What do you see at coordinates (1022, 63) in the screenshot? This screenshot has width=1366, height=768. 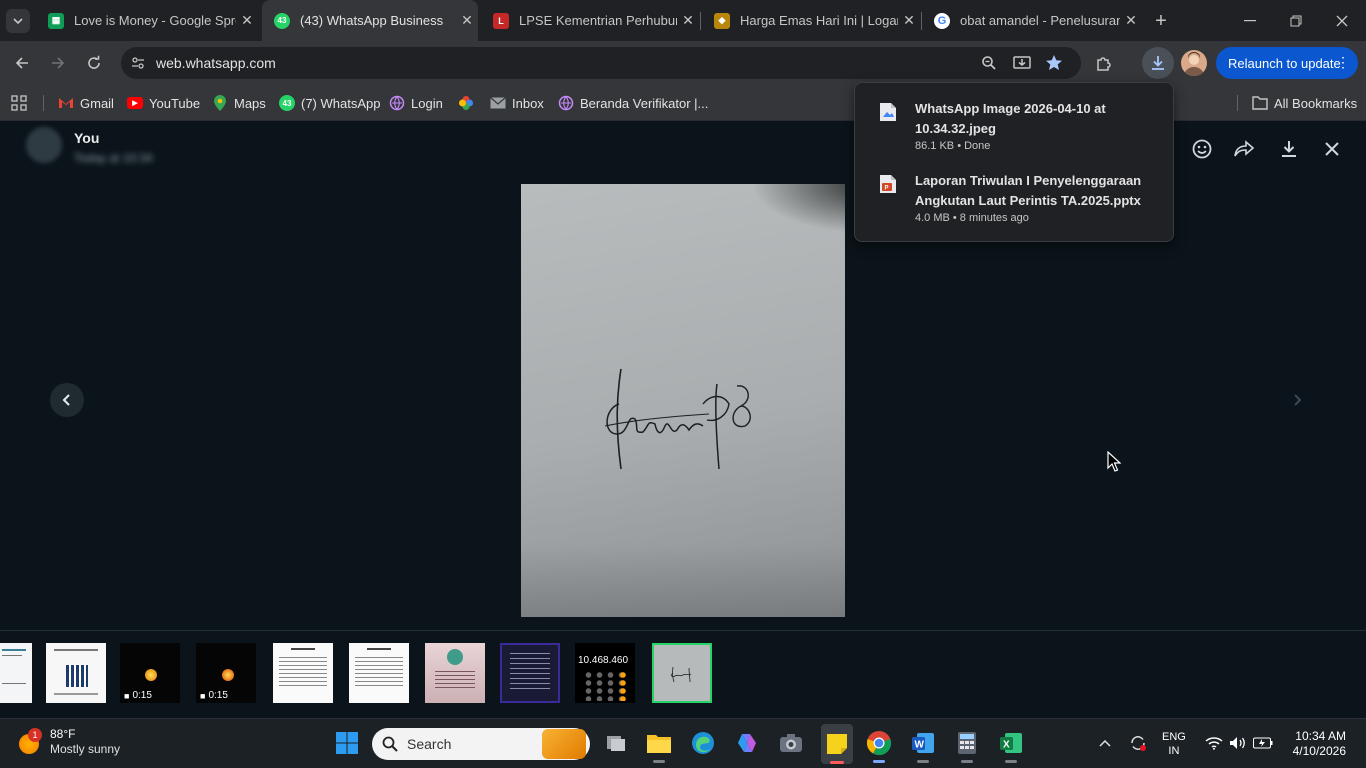 I see `install-app-icon` at bounding box center [1022, 63].